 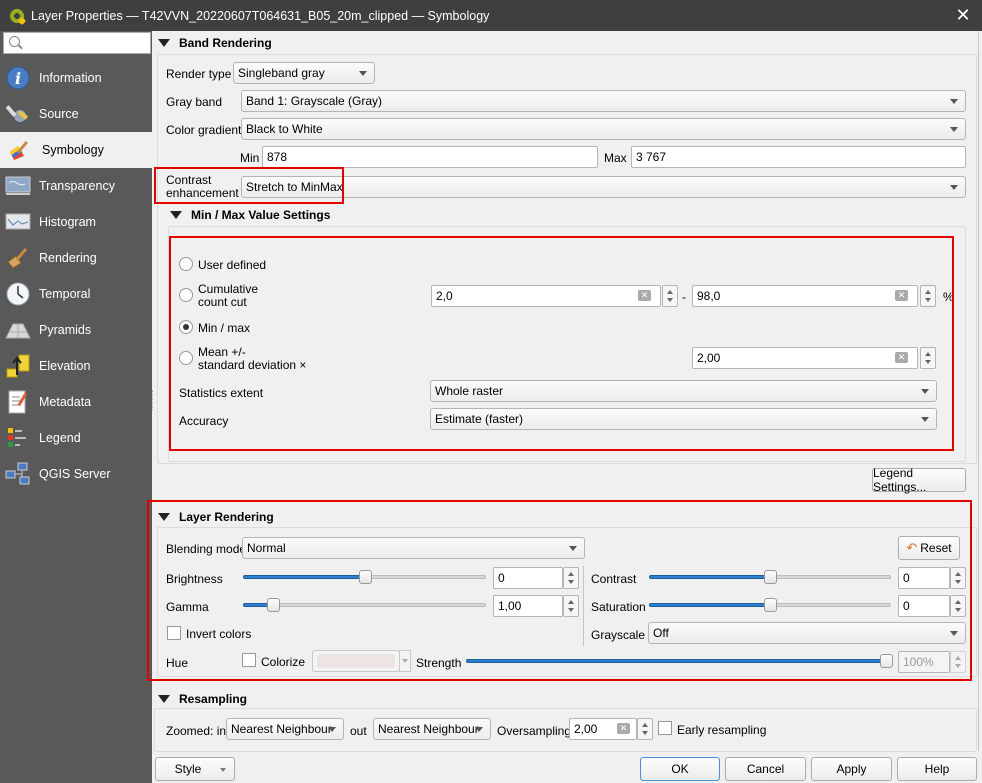 I want to click on cumulative-high-spinner, so click(x=928, y=296).